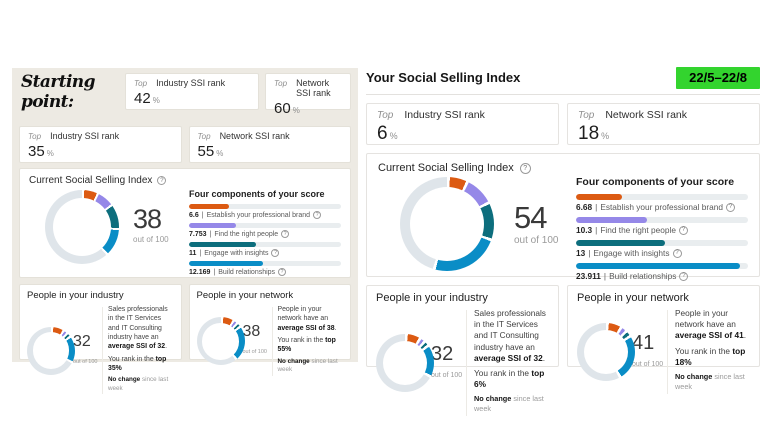 Image resolution: width=768 pixels, height=433 pixels. What do you see at coordinates (511, 379) in the screenshot?
I see `rank-line: You rank in the top 6%` at bounding box center [511, 379].